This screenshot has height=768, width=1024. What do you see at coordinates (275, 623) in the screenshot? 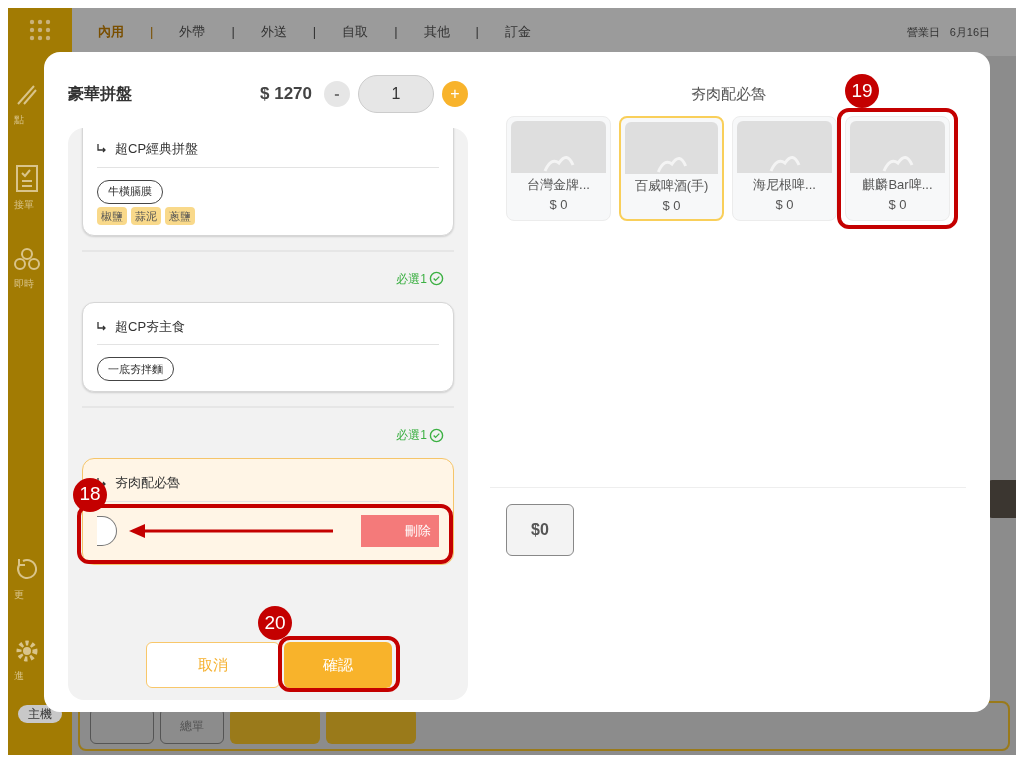
I see `callout-badge: 20` at bounding box center [275, 623].